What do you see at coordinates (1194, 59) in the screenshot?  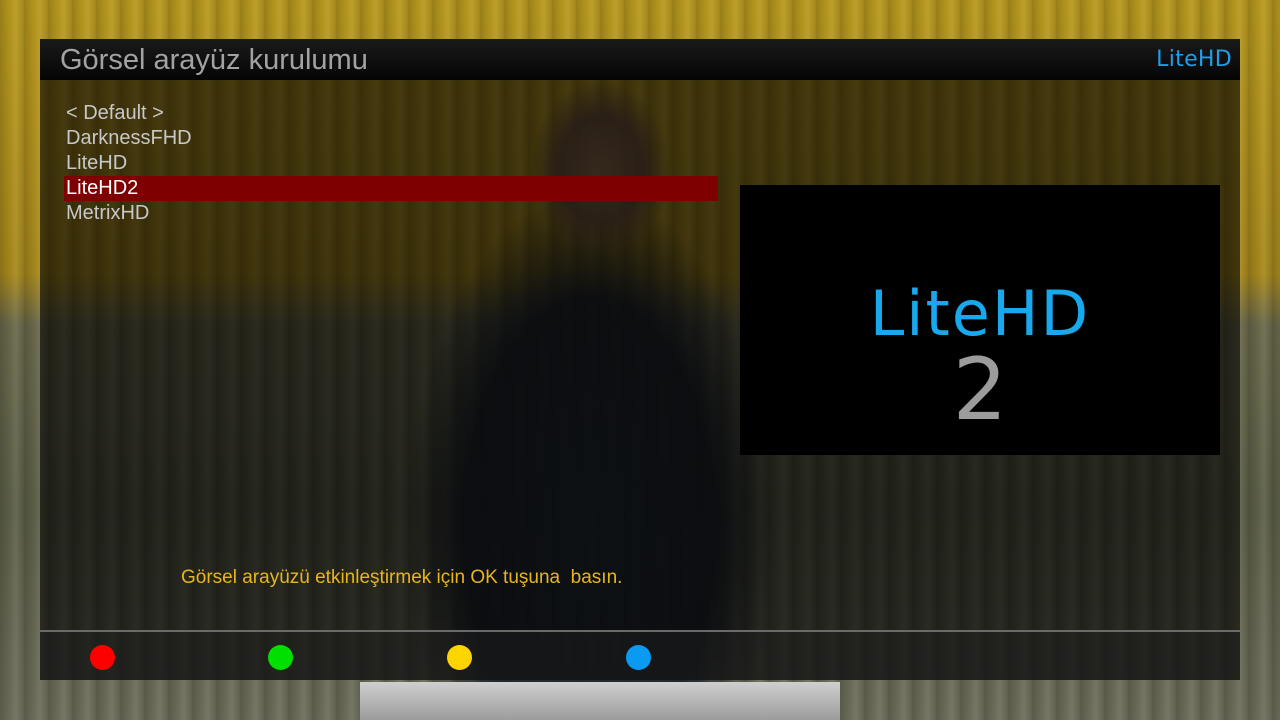 I see `brand-logo: LiteHD` at bounding box center [1194, 59].